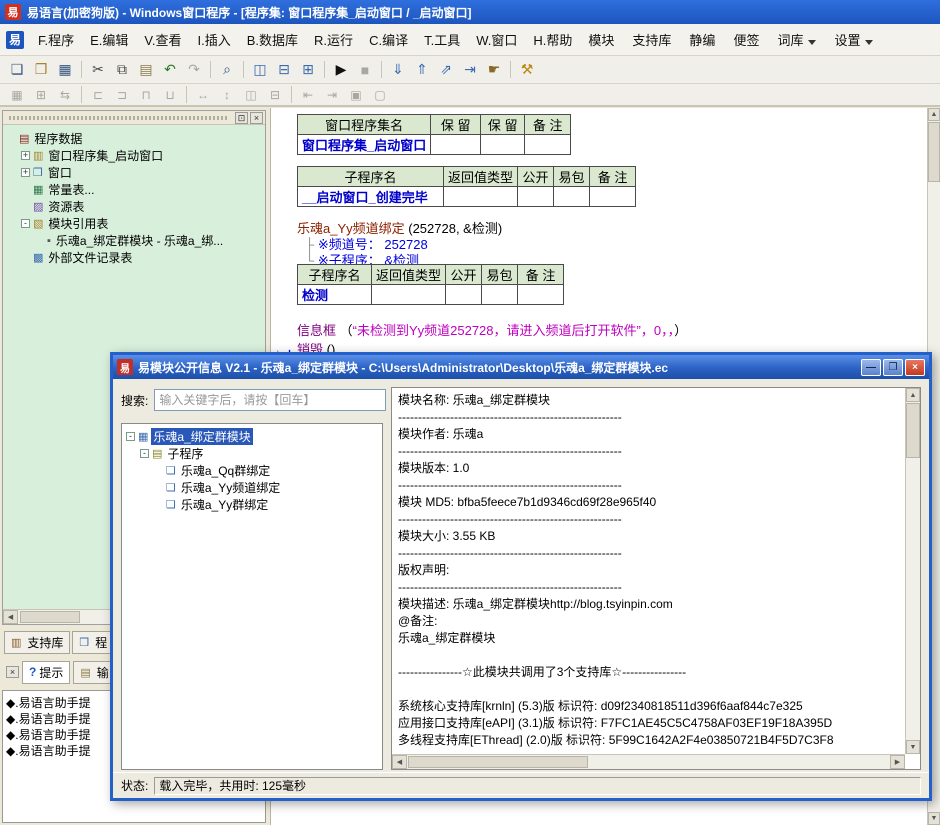 This screenshot has height=825, width=940. Describe the element at coordinates (214, 39) in the screenshot. I see `menu-item: I.插入` at that location.